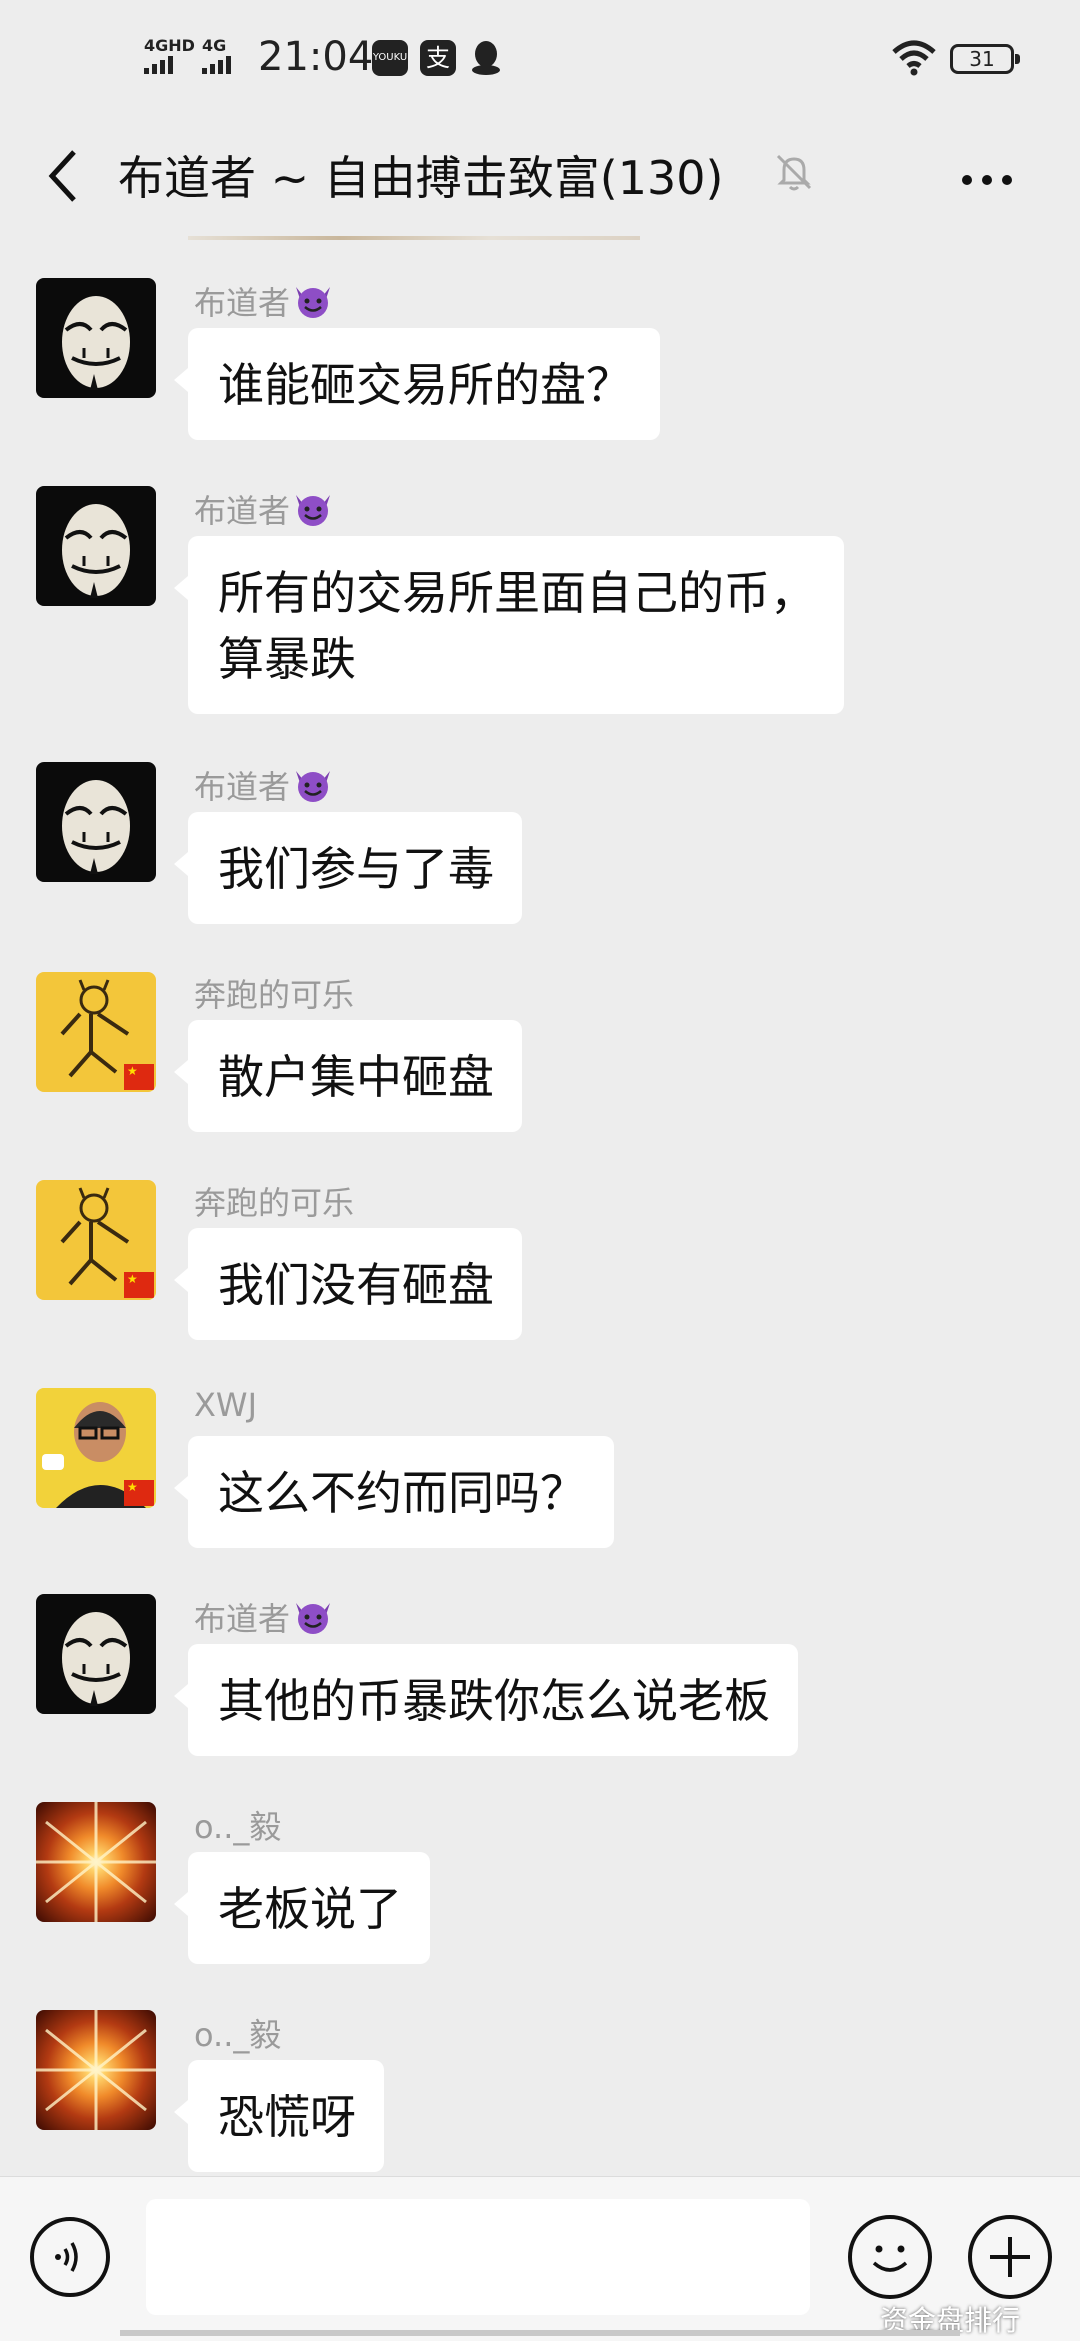 This screenshot has height=2341, width=1080. Describe the element at coordinates (438, 58) in the screenshot. I see `alipay-icon: 支` at that location.